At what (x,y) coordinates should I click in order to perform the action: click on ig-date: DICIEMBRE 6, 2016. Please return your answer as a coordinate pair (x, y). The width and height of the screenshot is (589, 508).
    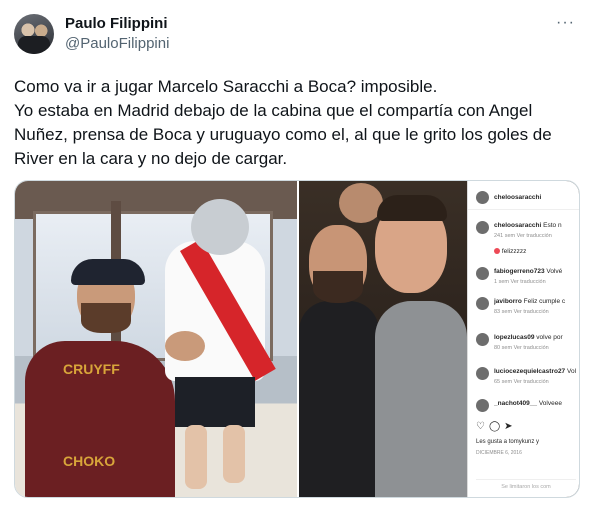
    Looking at the image, I should click on (499, 453).